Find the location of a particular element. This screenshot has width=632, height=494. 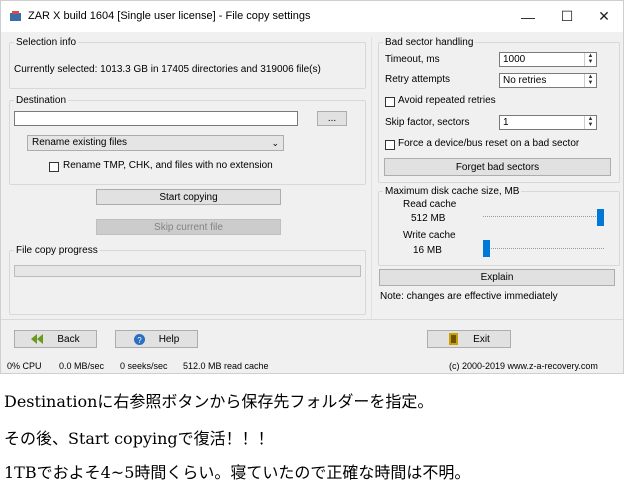

timeout-input: 1000 ▲ ▼ is located at coordinates (548, 59).